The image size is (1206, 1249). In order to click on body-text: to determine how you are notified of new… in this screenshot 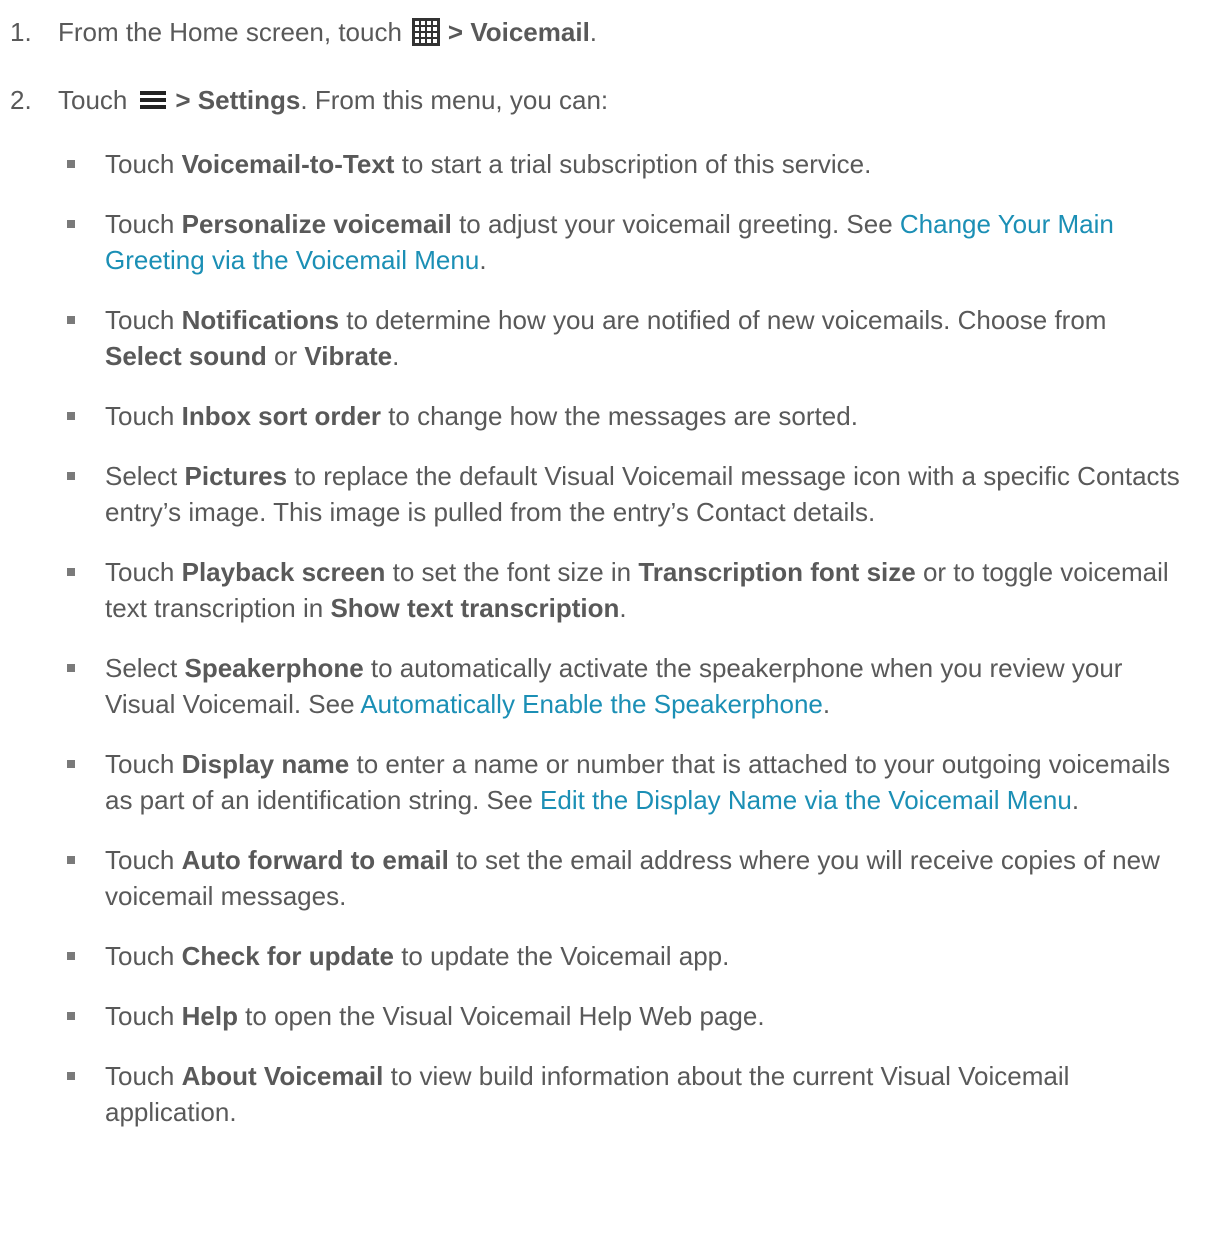, I will do `click(723, 320)`.